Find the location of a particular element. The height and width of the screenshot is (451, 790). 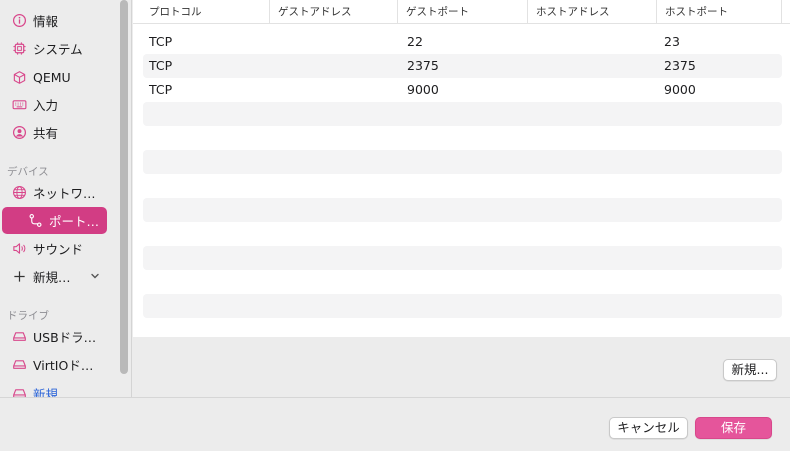

sidebar-item-label: 入力 is located at coordinates (46, 105).